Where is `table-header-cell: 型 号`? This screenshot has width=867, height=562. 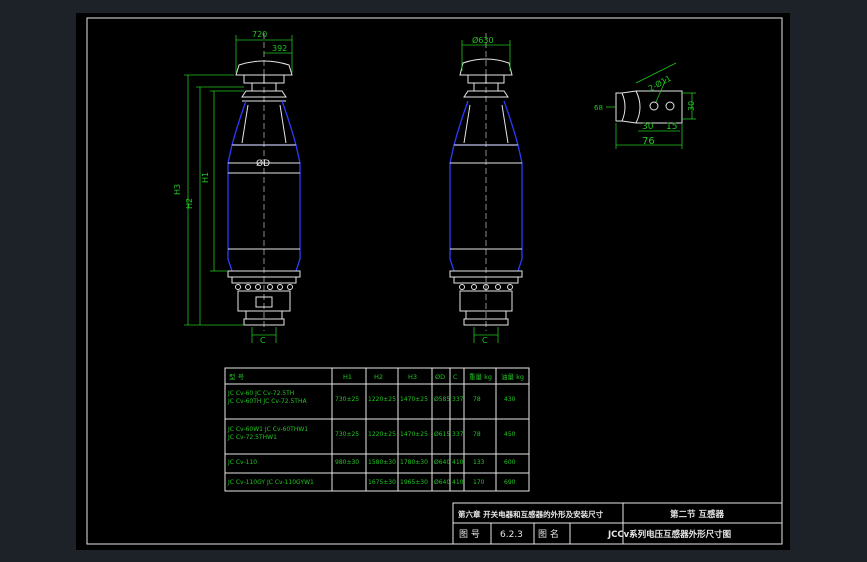 table-header-cell: 型 号 is located at coordinates (237, 376).